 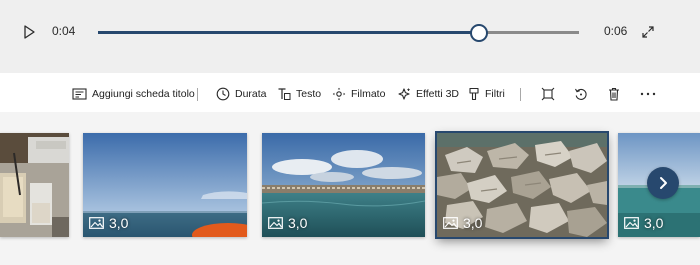 I want to click on effects-3d-icon, so click(x=404, y=94).